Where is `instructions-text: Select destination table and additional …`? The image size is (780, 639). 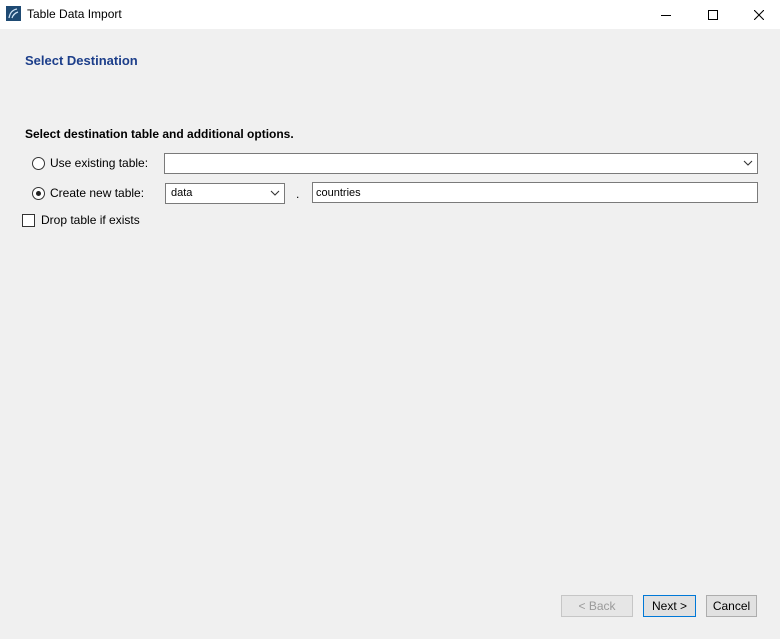 instructions-text: Select destination table and additional … is located at coordinates (159, 134).